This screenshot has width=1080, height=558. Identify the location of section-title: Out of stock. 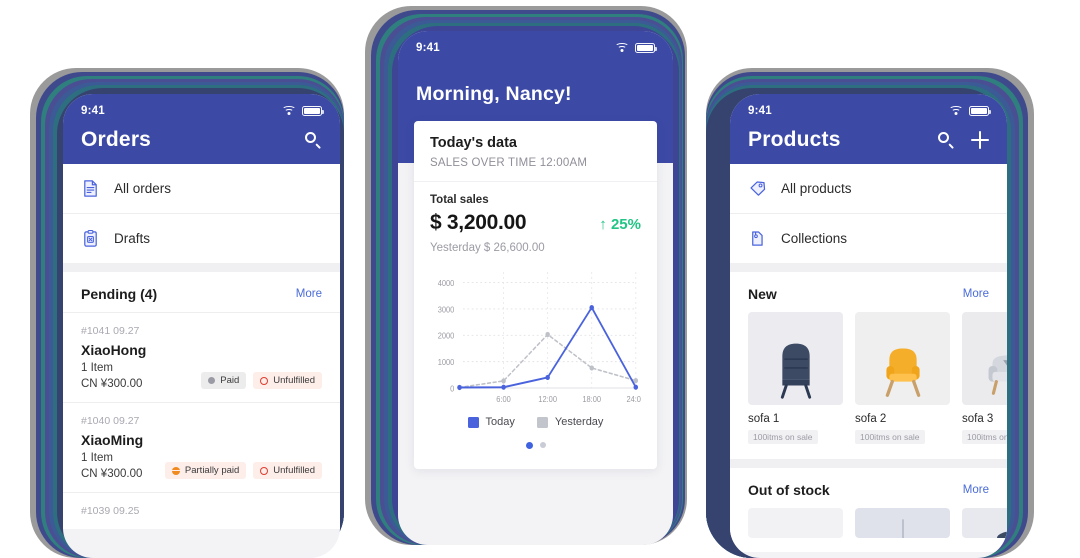
(789, 490).